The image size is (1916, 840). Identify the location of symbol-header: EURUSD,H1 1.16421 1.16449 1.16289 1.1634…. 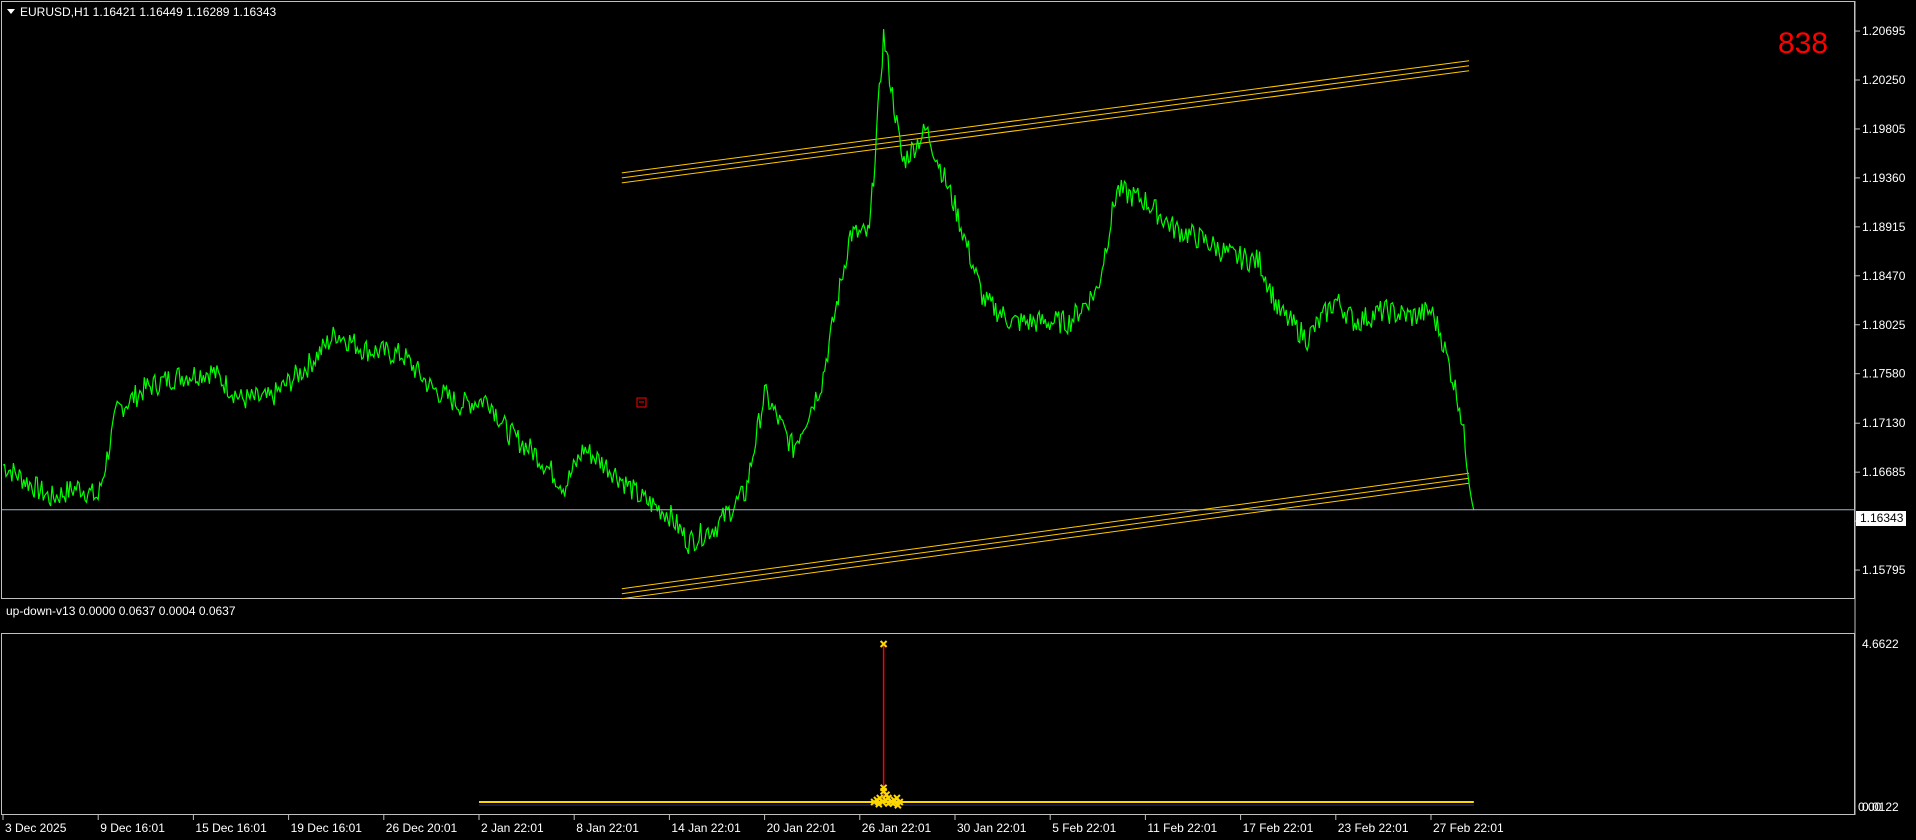
(148, 12).